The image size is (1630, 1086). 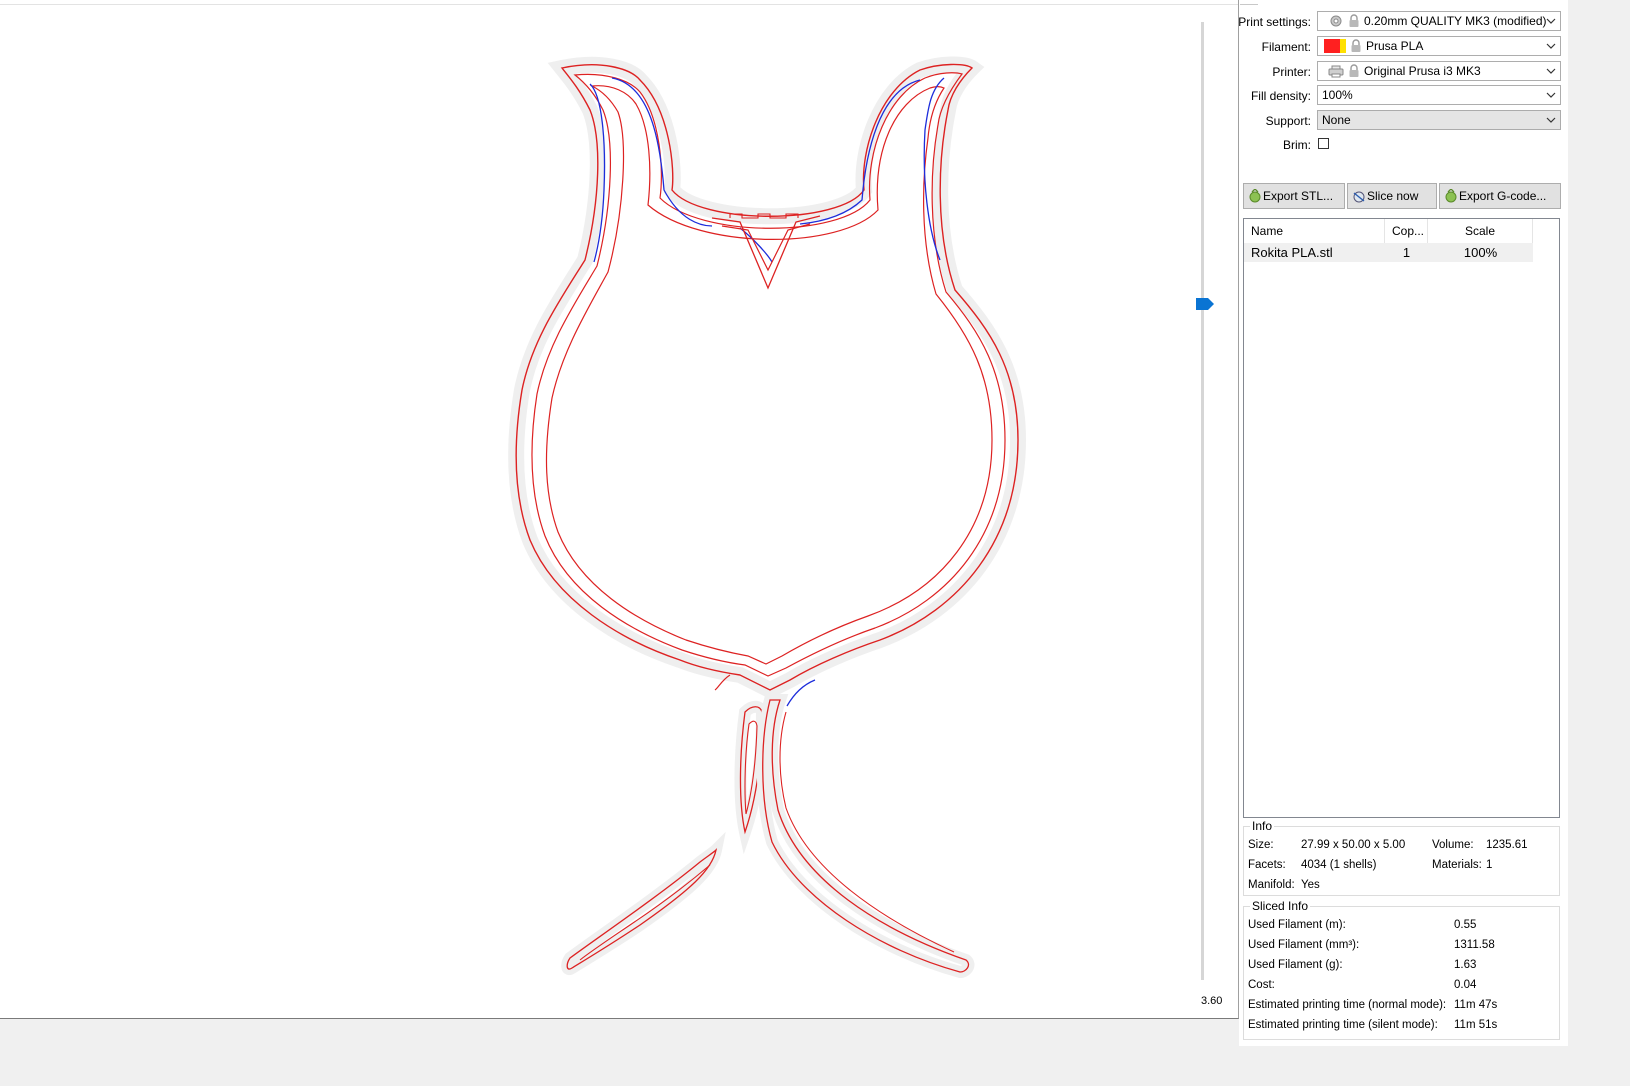 What do you see at coordinates (1202, 501) in the screenshot?
I see `layer-slider-track` at bounding box center [1202, 501].